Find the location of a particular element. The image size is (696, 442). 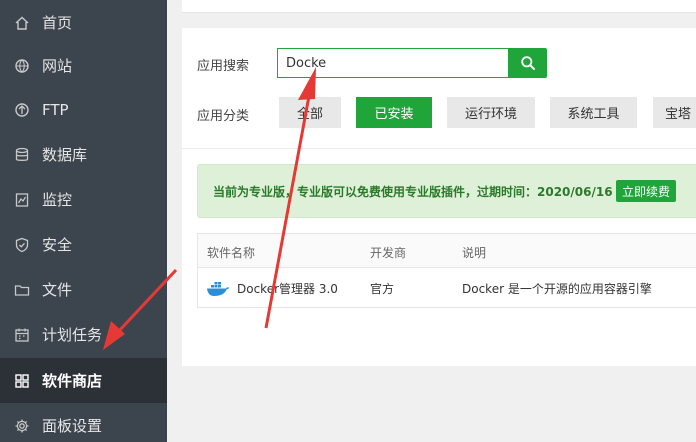

sidebar-item-security: 安全 is located at coordinates (83, 244).